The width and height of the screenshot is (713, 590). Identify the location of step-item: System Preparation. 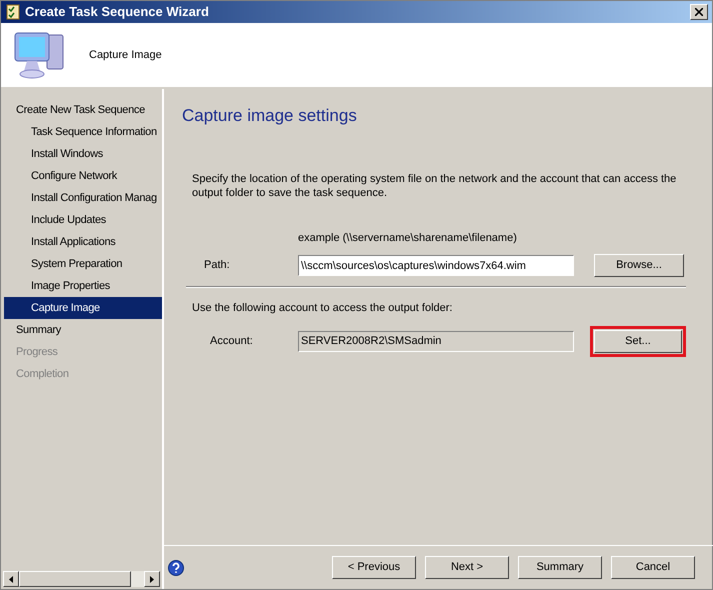
(66, 264).